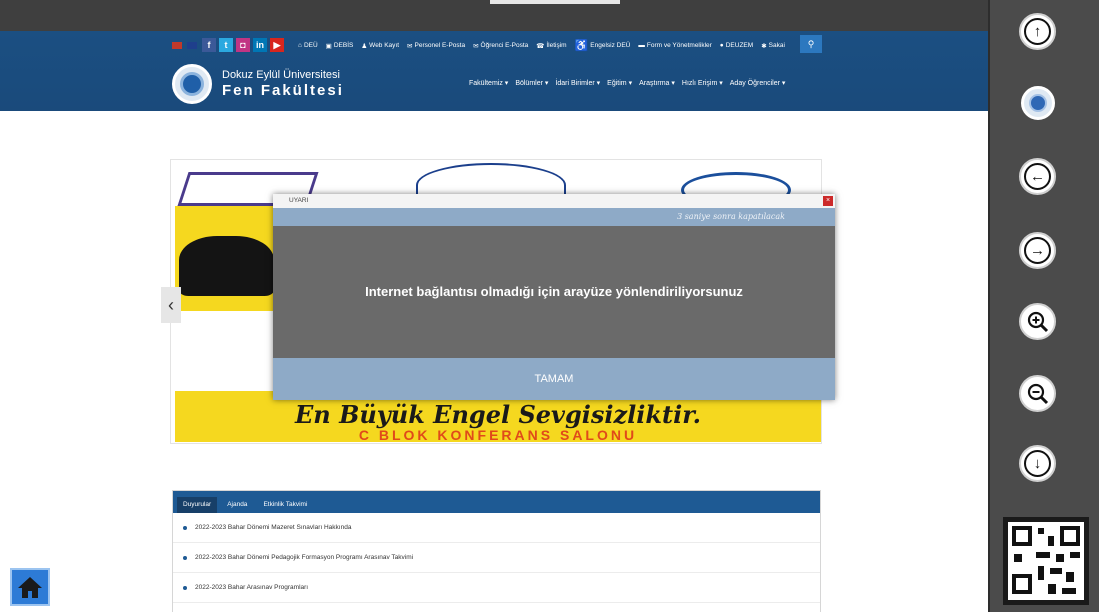 This screenshot has width=1099, height=612. Describe the element at coordinates (496, 502) in the screenshot. I see `tab-bar: Duyurular Ajanda Etkinlik Takvimi` at that location.